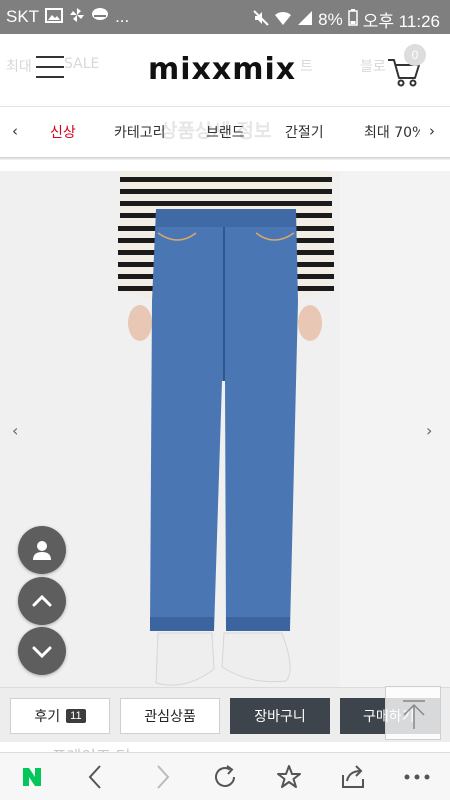 The image size is (450, 800). Describe the element at coordinates (76, 716) in the screenshot. I see `review-count-badge: 11` at that location.